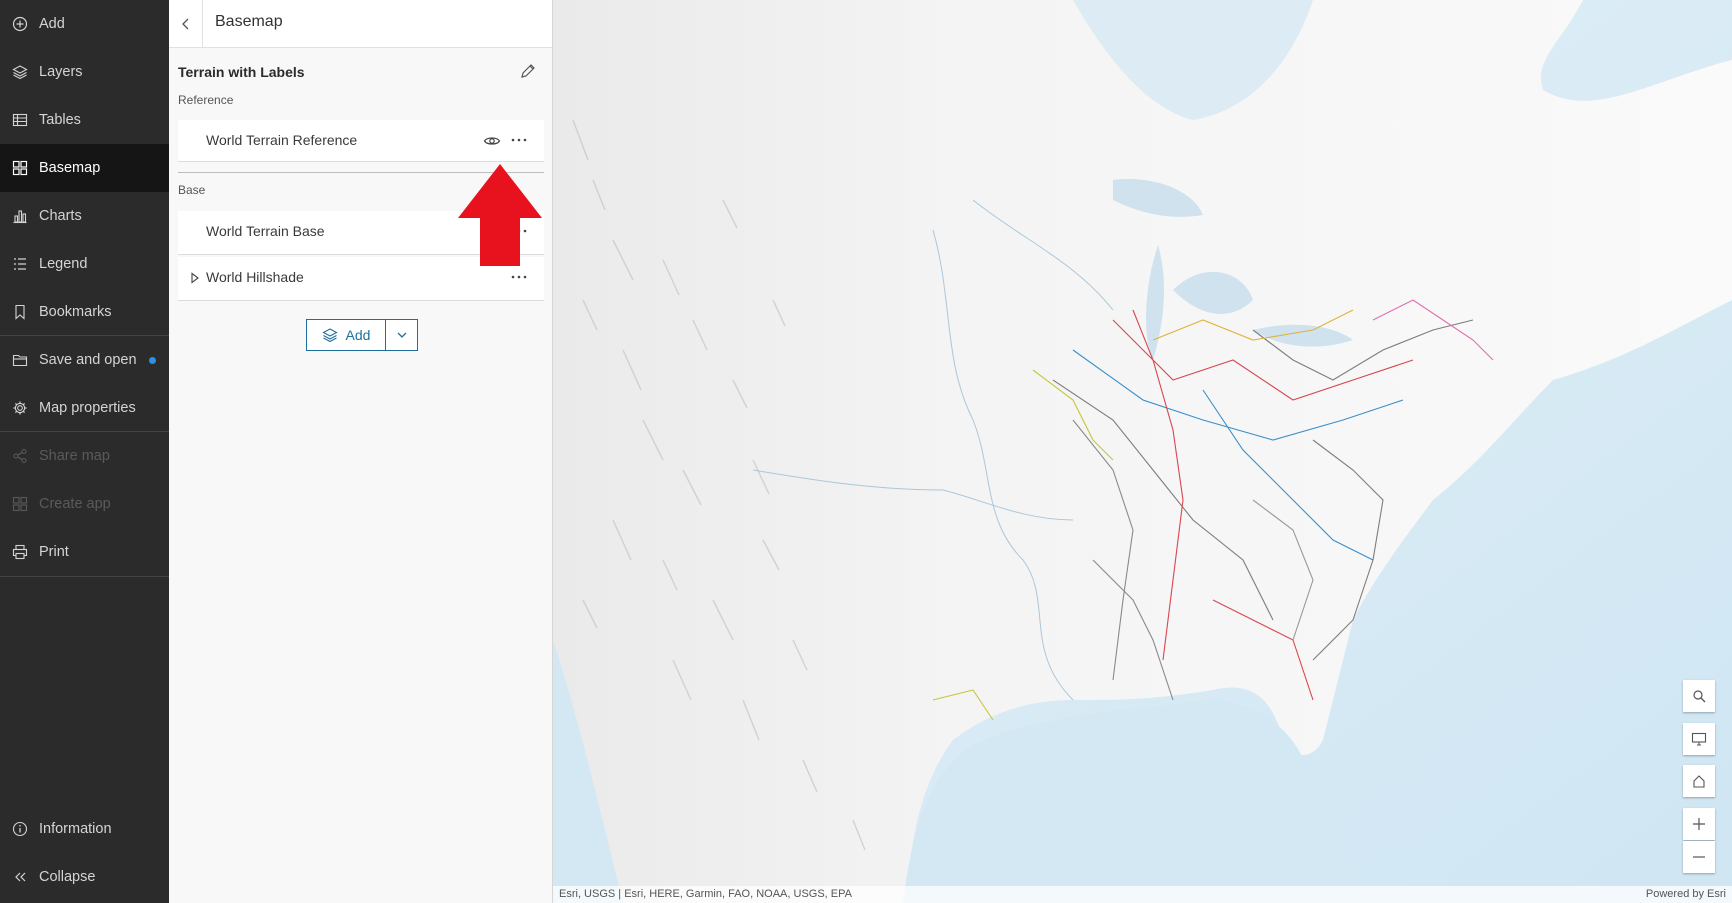  What do you see at coordinates (20, 216) in the screenshot?
I see `chart-icon` at bounding box center [20, 216].